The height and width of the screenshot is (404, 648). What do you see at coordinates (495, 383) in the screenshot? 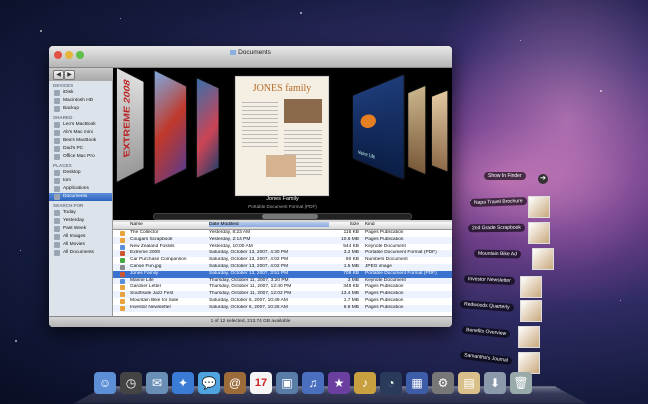
I see `downloads-stack-icon: ⬇` at bounding box center [495, 383].